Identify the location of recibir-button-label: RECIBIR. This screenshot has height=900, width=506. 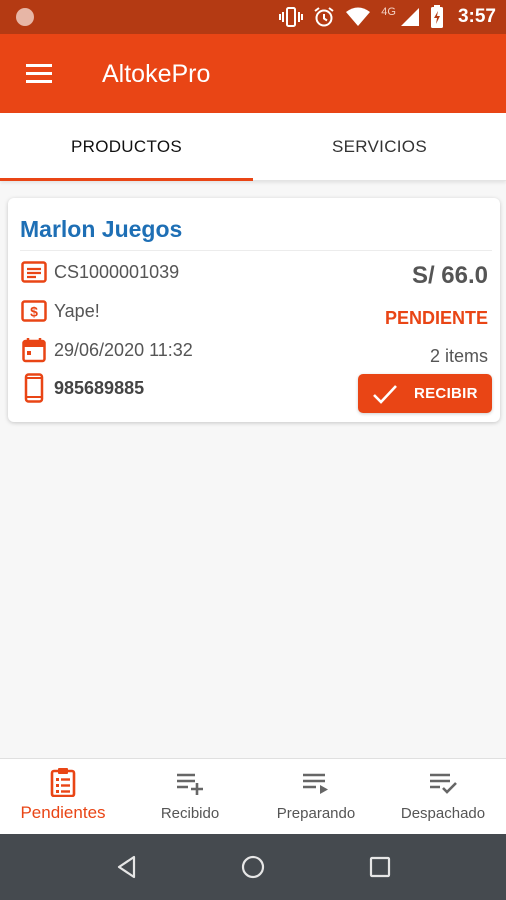
(446, 393).